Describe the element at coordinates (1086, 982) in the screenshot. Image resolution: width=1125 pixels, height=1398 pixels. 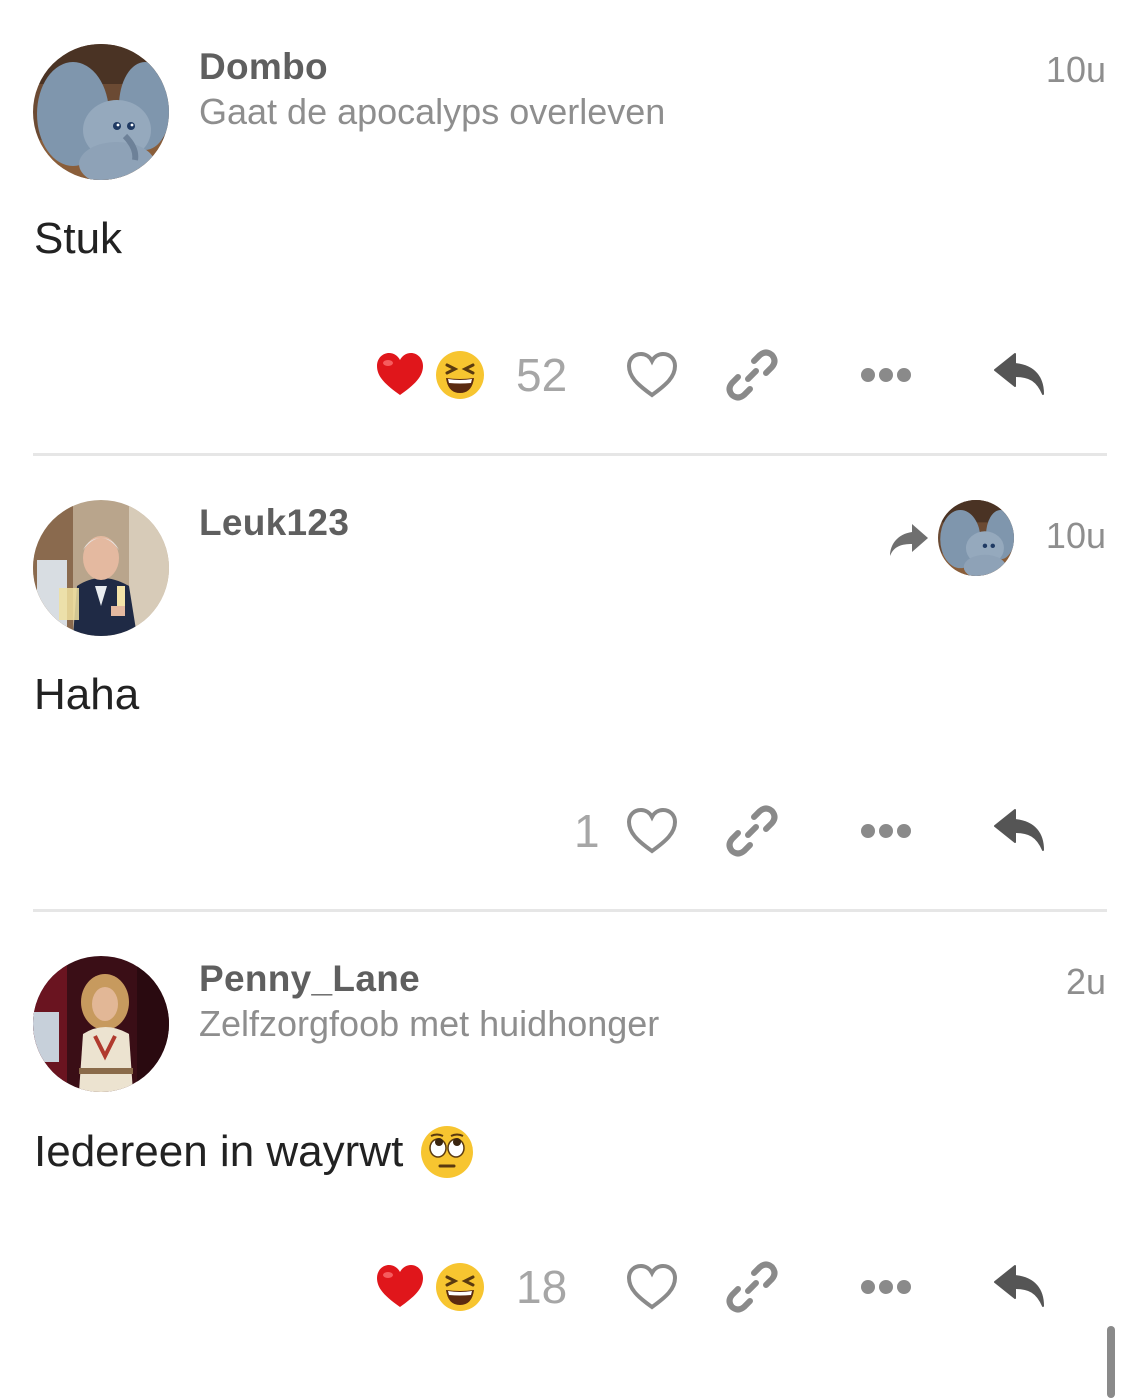
I see `post-timestamp: 2u` at that location.